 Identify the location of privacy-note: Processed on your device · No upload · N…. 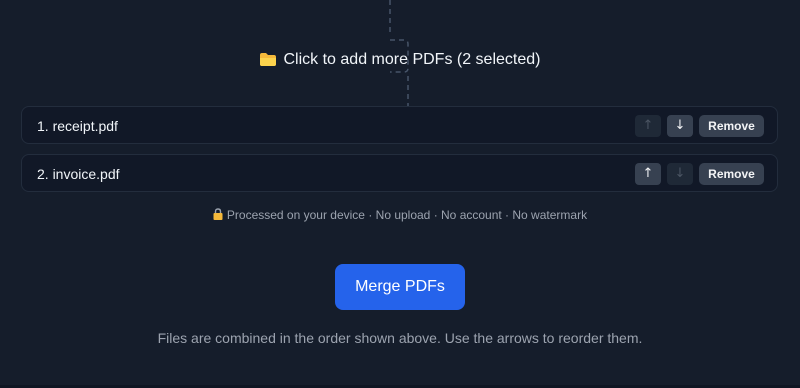
(400, 215).